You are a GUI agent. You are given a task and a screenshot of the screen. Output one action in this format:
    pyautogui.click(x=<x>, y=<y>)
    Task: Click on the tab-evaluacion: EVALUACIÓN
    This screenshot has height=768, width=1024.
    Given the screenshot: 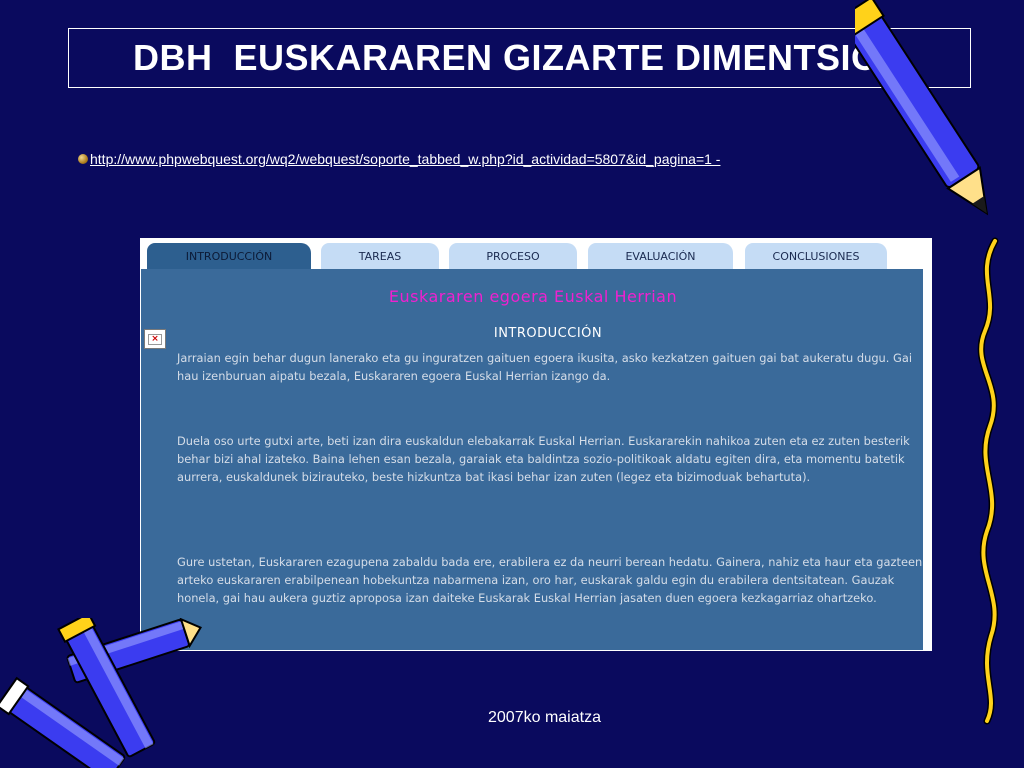 What is the action you would take?
    pyautogui.click(x=660, y=256)
    